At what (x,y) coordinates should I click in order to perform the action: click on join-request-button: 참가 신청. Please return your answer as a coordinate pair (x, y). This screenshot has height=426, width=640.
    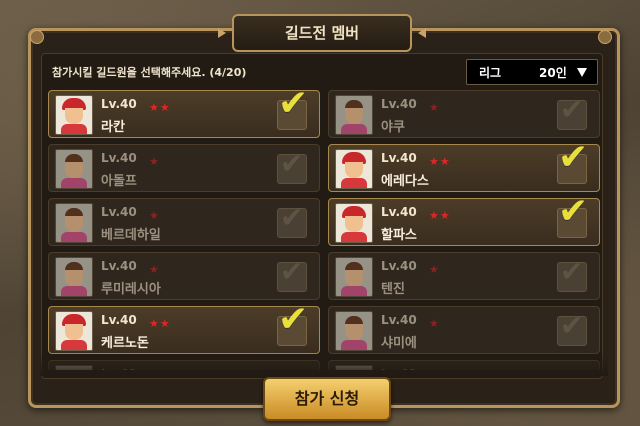
    Looking at the image, I should click on (327, 399).